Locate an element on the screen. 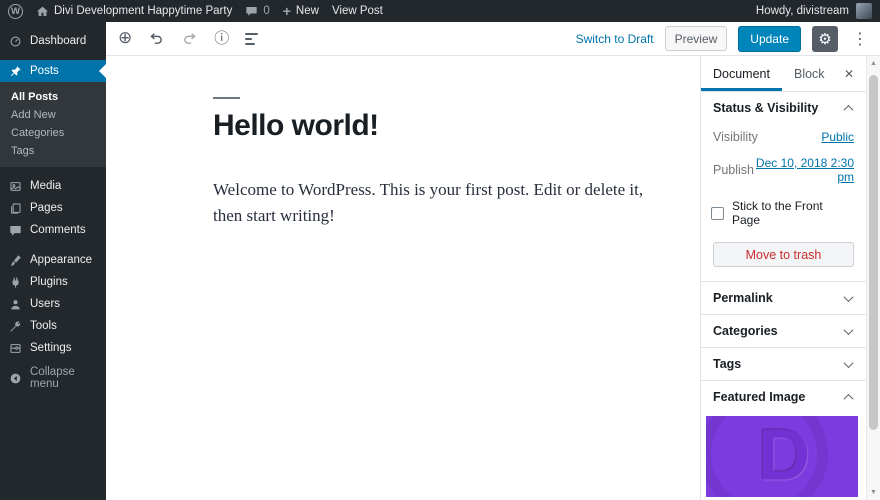 Image resolution: width=880 pixels, height=500 pixels. collapse-menu-button: Collapse menu is located at coordinates (53, 378).